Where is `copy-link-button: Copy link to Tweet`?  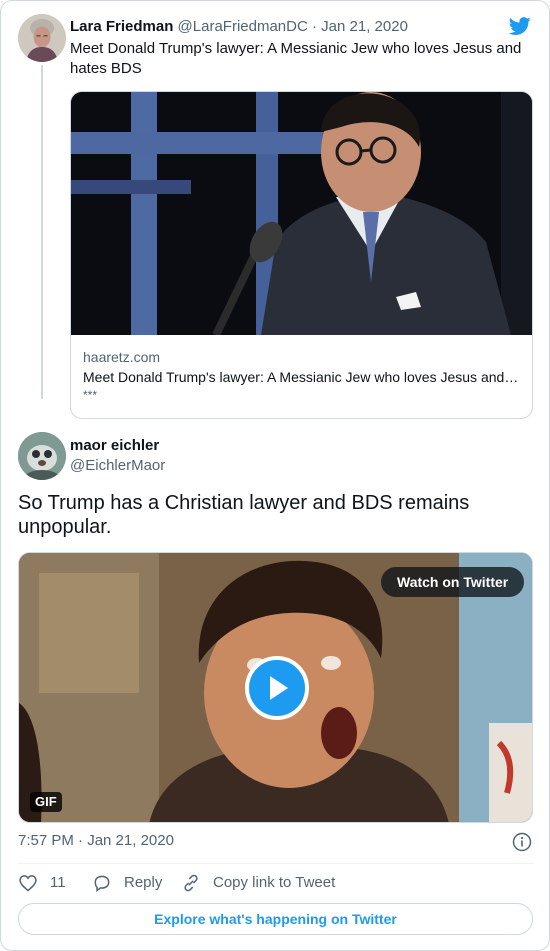
copy-link-button: Copy link to Tweet is located at coordinates (271, 883).